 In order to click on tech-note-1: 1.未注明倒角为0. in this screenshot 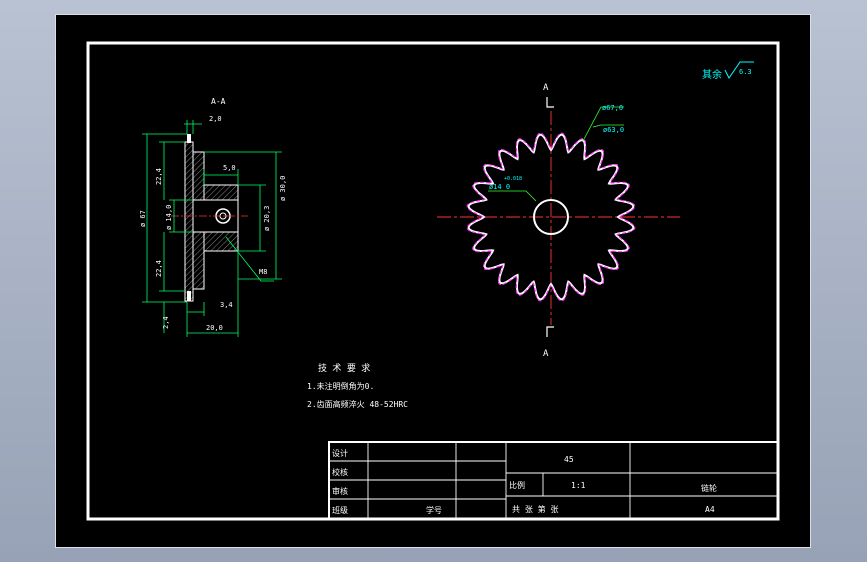, I will do `click(340, 386)`.